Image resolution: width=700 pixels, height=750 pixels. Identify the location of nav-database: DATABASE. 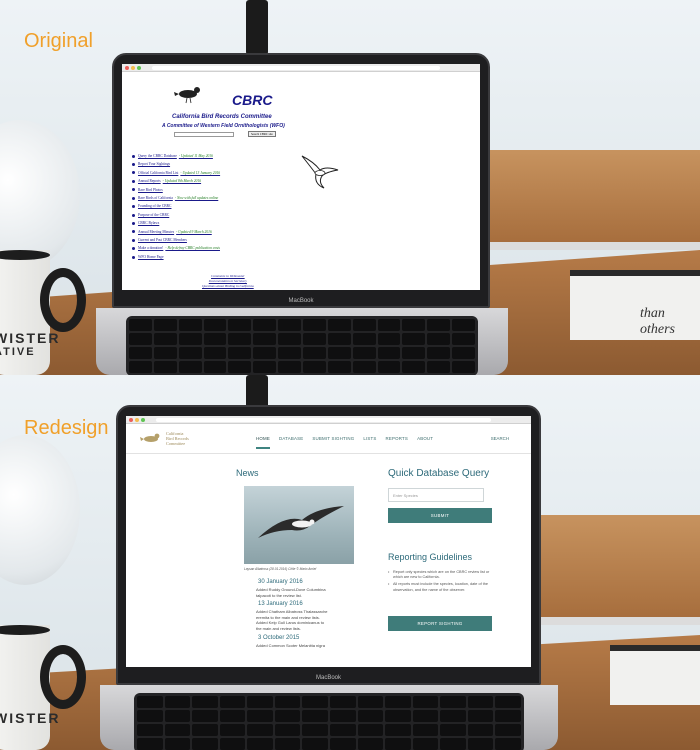
(291, 442).